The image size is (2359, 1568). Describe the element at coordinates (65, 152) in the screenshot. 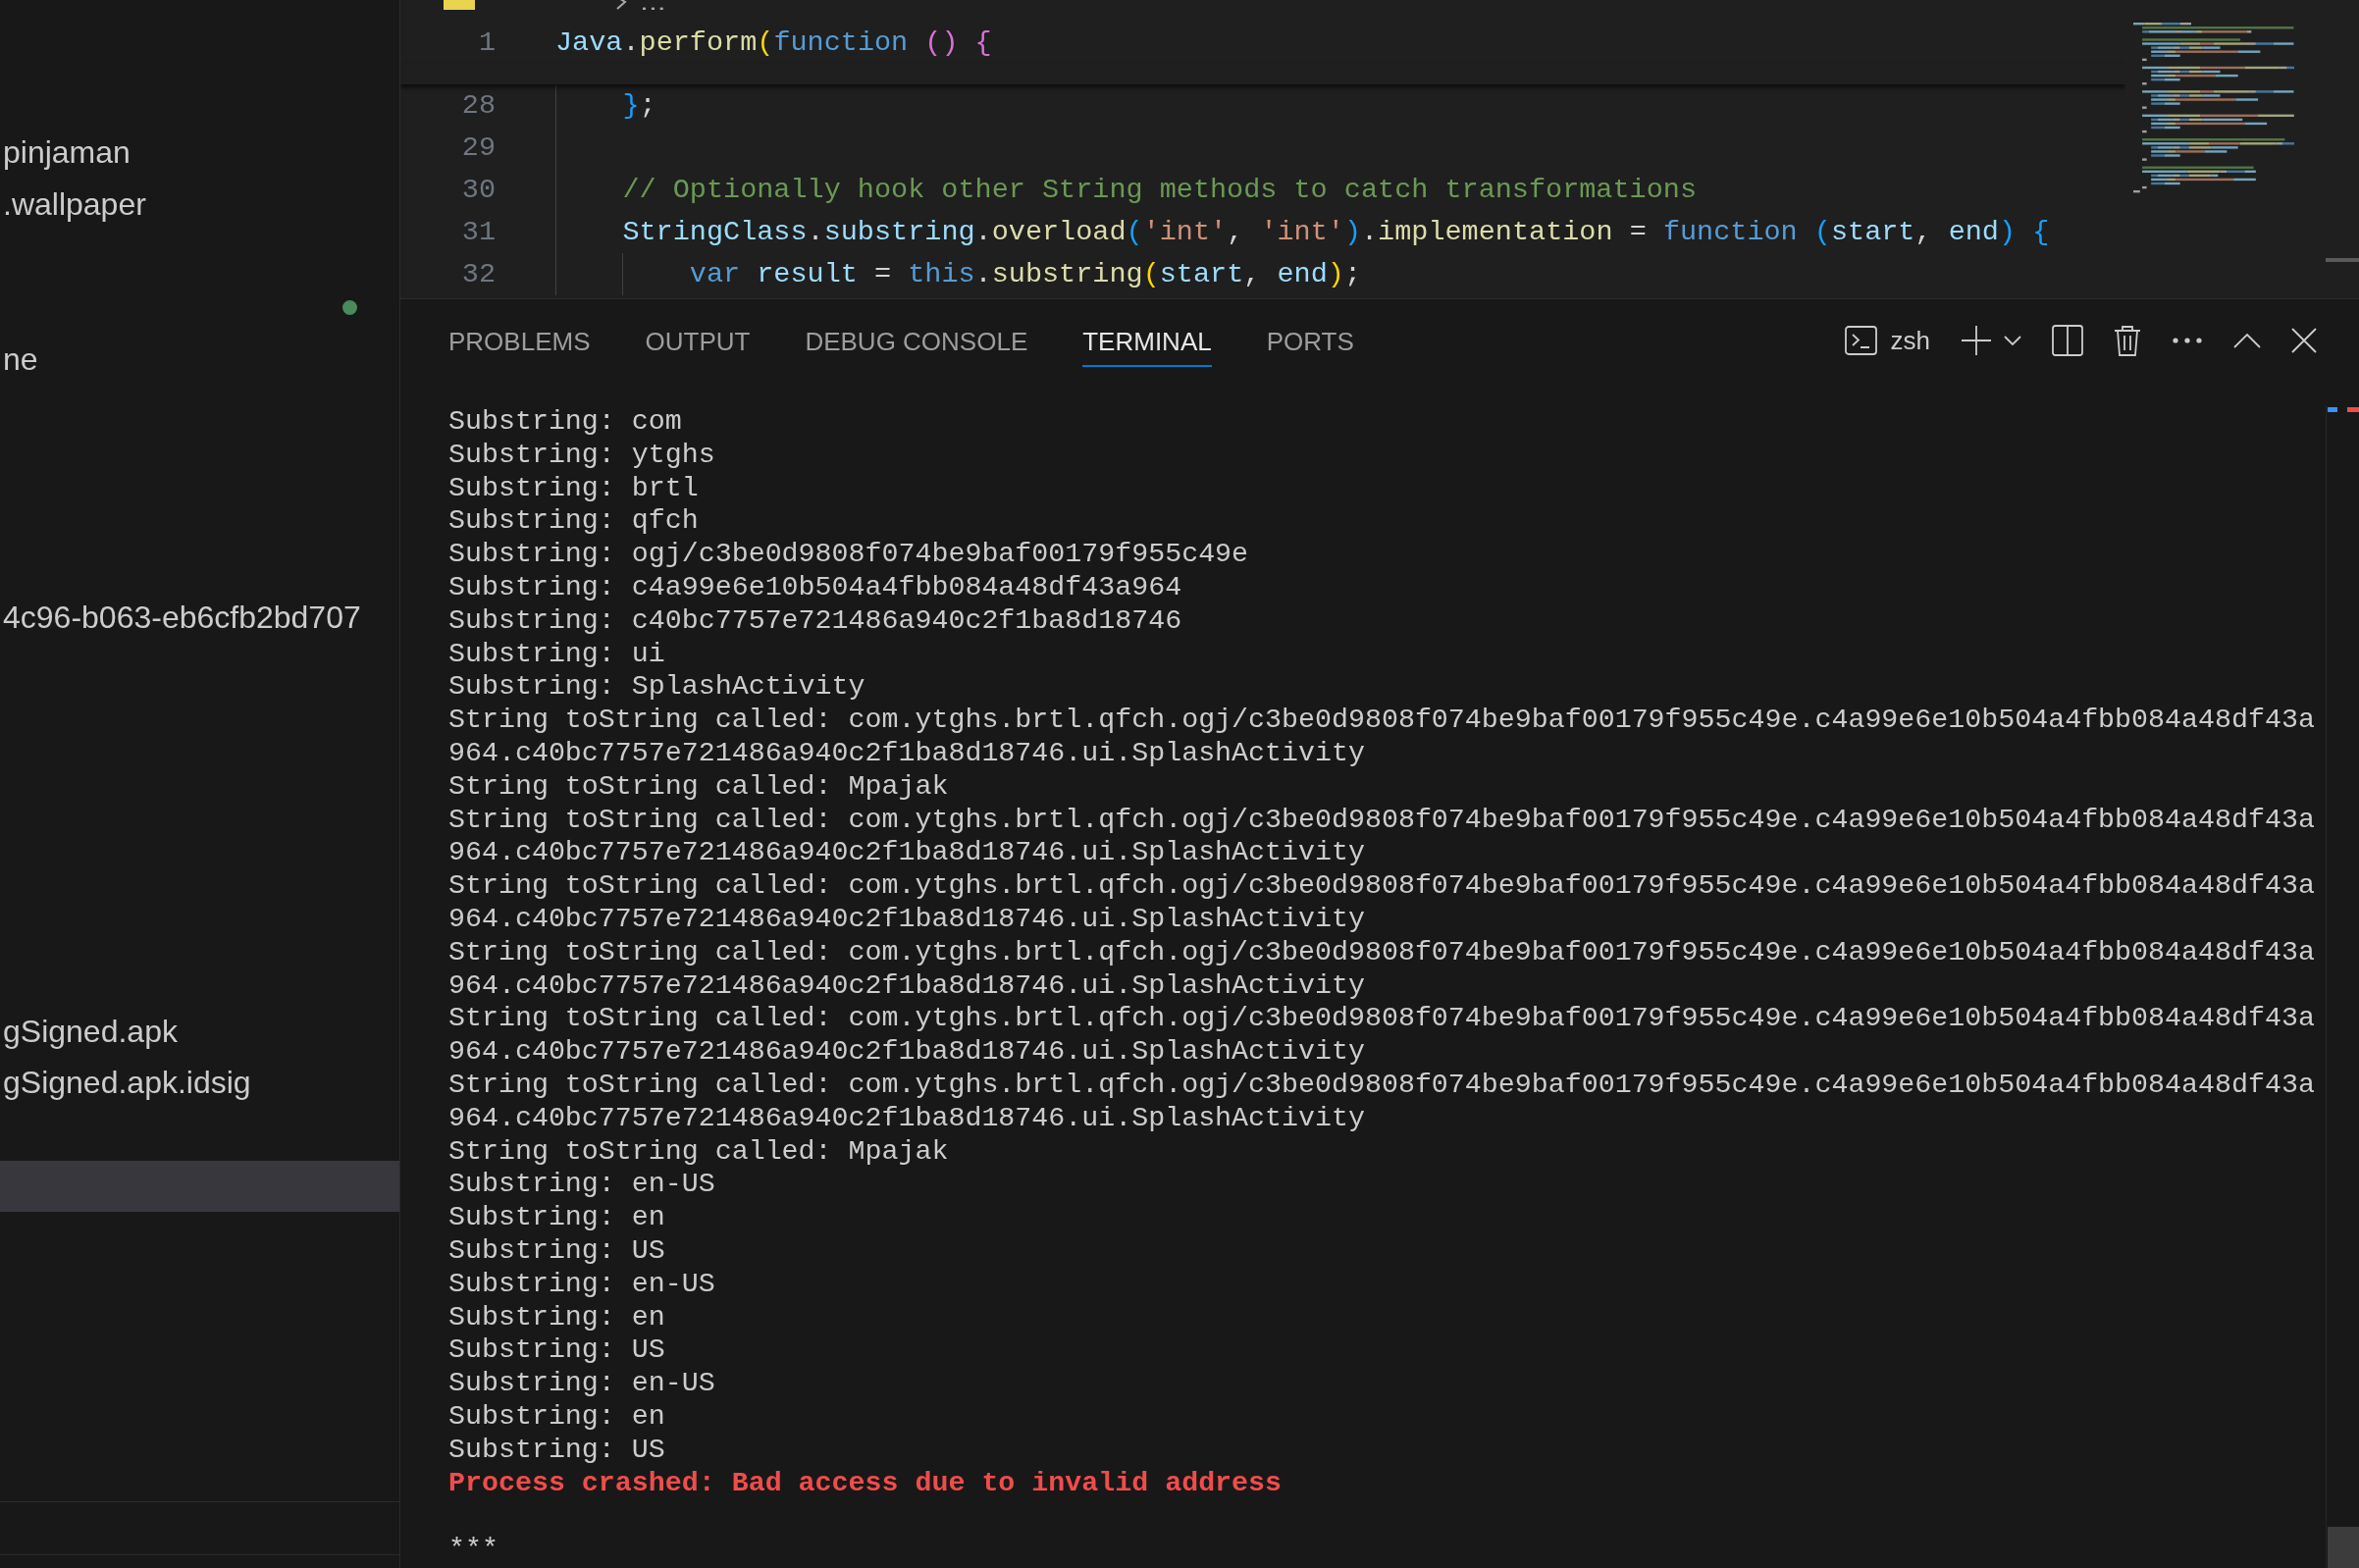

I see `file-name: pinjaman` at that location.